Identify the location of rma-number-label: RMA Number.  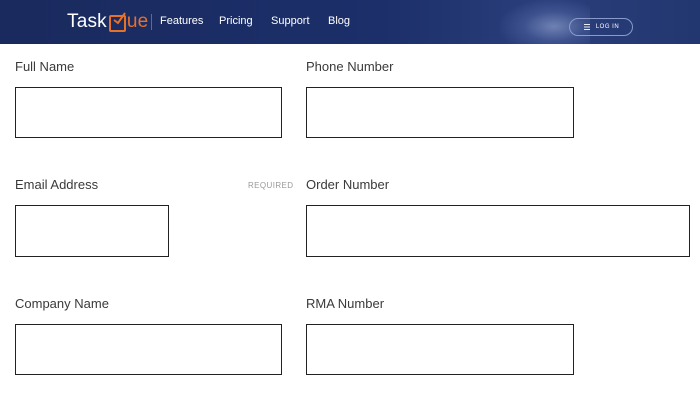
(345, 303).